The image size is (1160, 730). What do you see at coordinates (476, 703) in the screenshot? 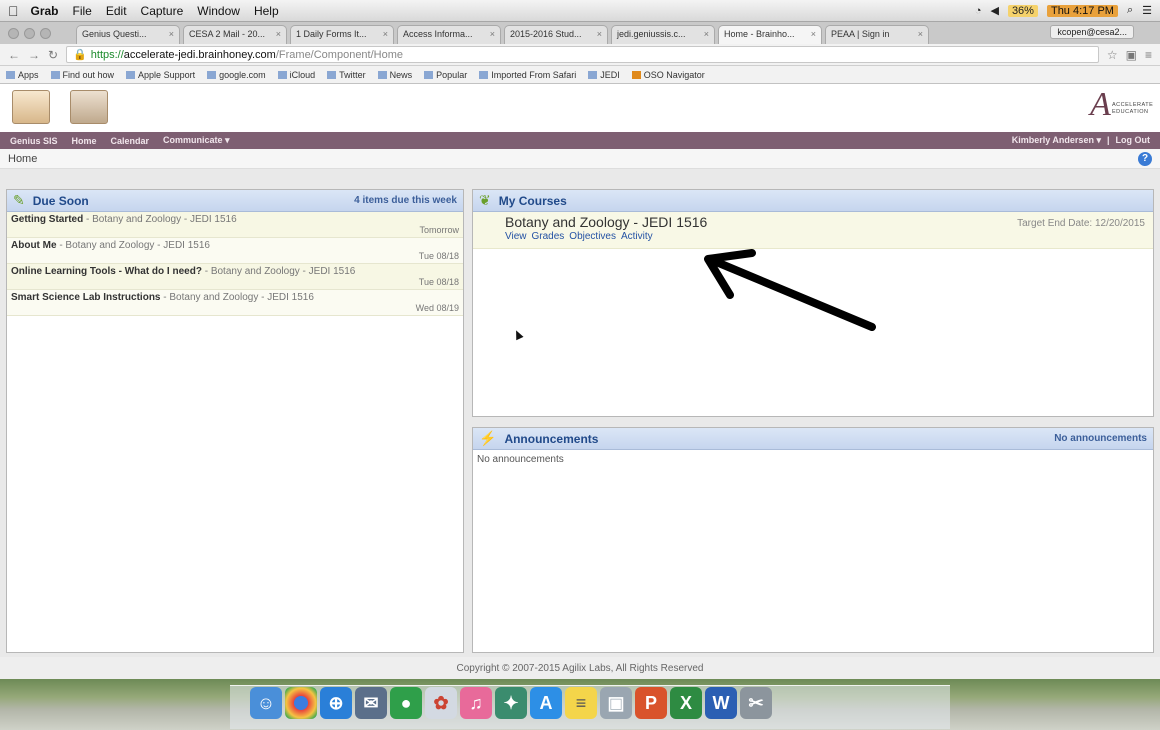
I see `itunes-icon: ♫` at bounding box center [476, 703].